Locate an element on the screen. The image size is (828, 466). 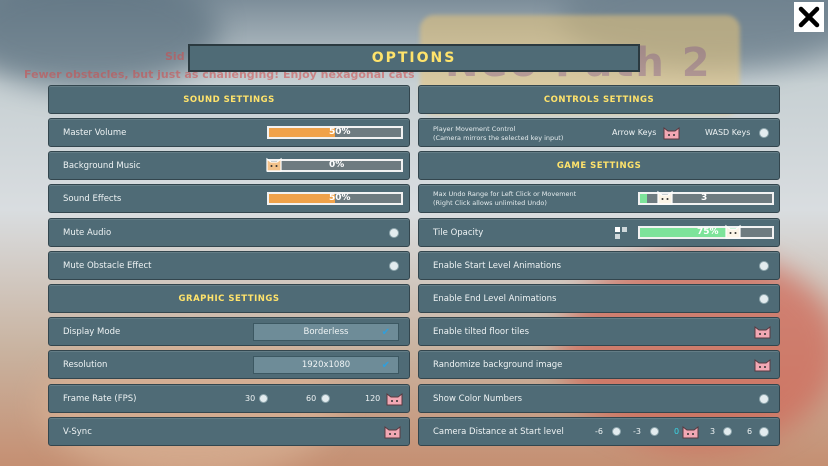
cam-0-label: 0 is located at coordinates (677, 431).